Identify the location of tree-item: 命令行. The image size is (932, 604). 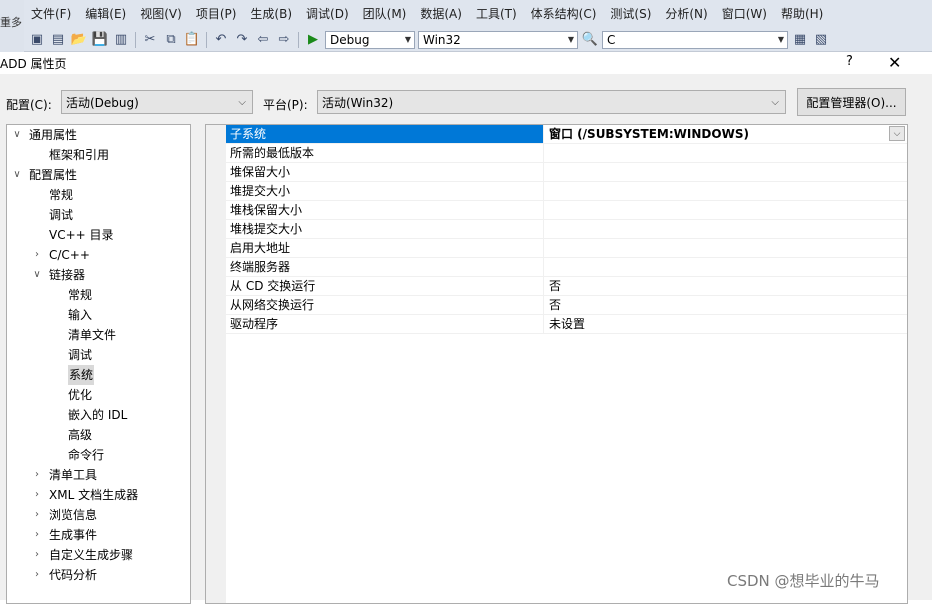
(77, 455).